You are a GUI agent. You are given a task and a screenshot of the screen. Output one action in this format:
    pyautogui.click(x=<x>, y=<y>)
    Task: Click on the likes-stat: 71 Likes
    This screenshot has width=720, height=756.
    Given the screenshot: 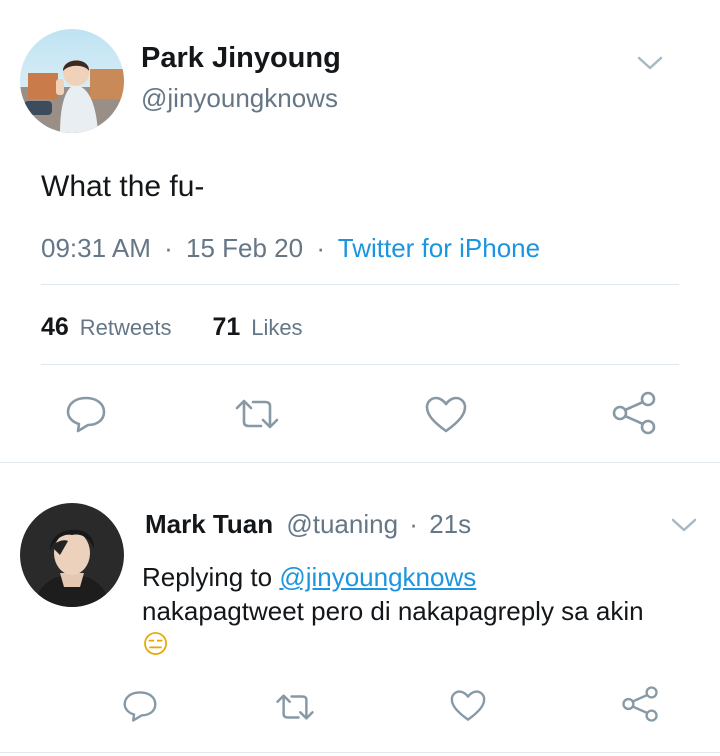 What is the action you would take?
    pyautogui.click(x=257, y=327)
    